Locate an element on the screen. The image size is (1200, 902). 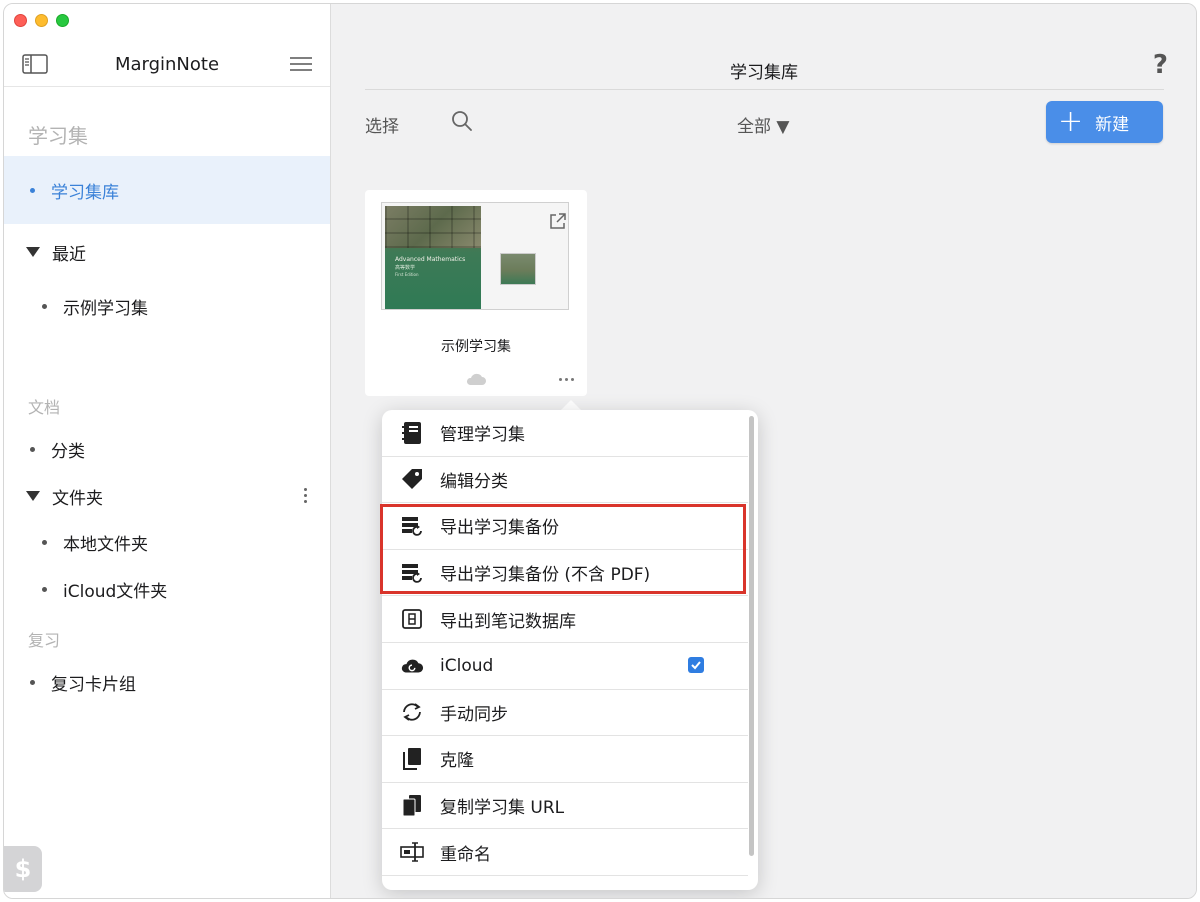
sidebar-divider is located at coordinates (167, 86).